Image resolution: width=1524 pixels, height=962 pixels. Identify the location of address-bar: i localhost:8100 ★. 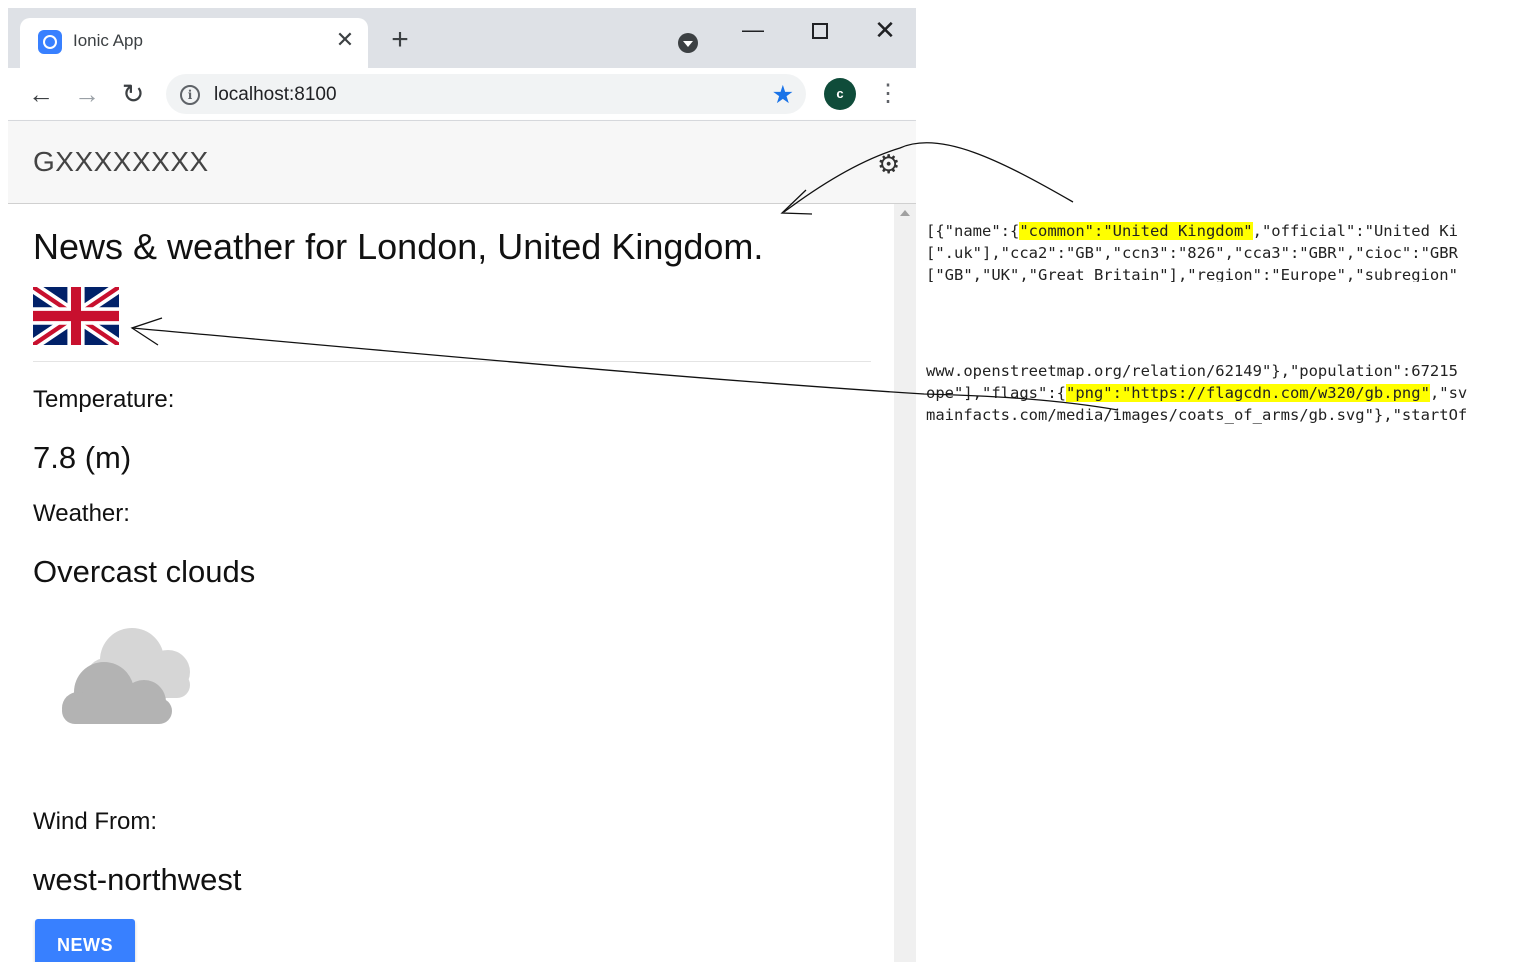
(486, 94).